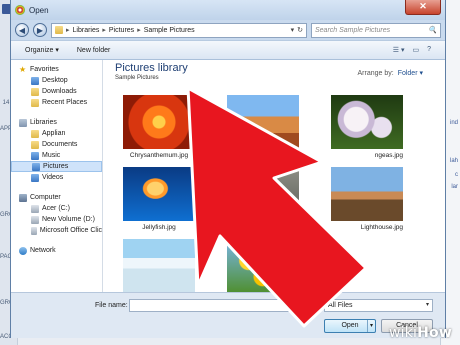 This screenshot has height=345, width=460. I want to click on nav-libraries: Libraries, so click(56, 122).